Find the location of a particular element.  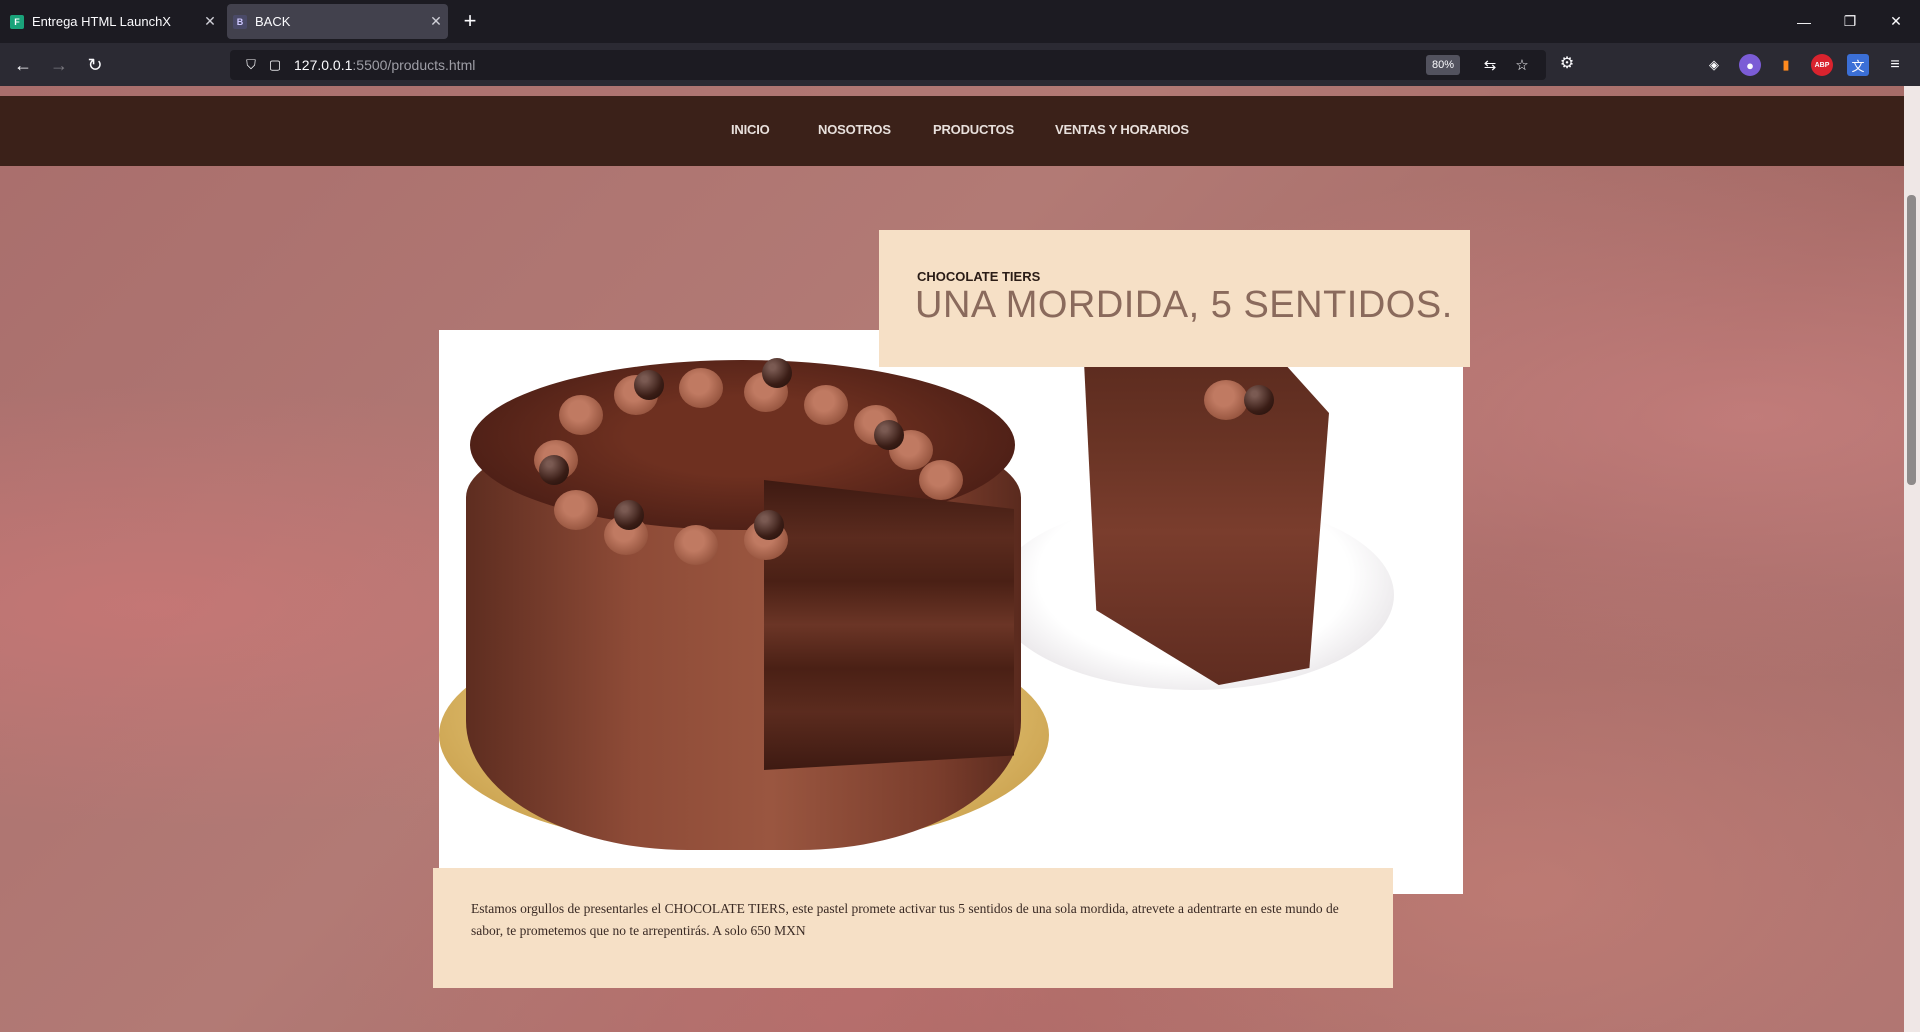

translate-icon: ⇆ is located at coordinates (1490, 65).